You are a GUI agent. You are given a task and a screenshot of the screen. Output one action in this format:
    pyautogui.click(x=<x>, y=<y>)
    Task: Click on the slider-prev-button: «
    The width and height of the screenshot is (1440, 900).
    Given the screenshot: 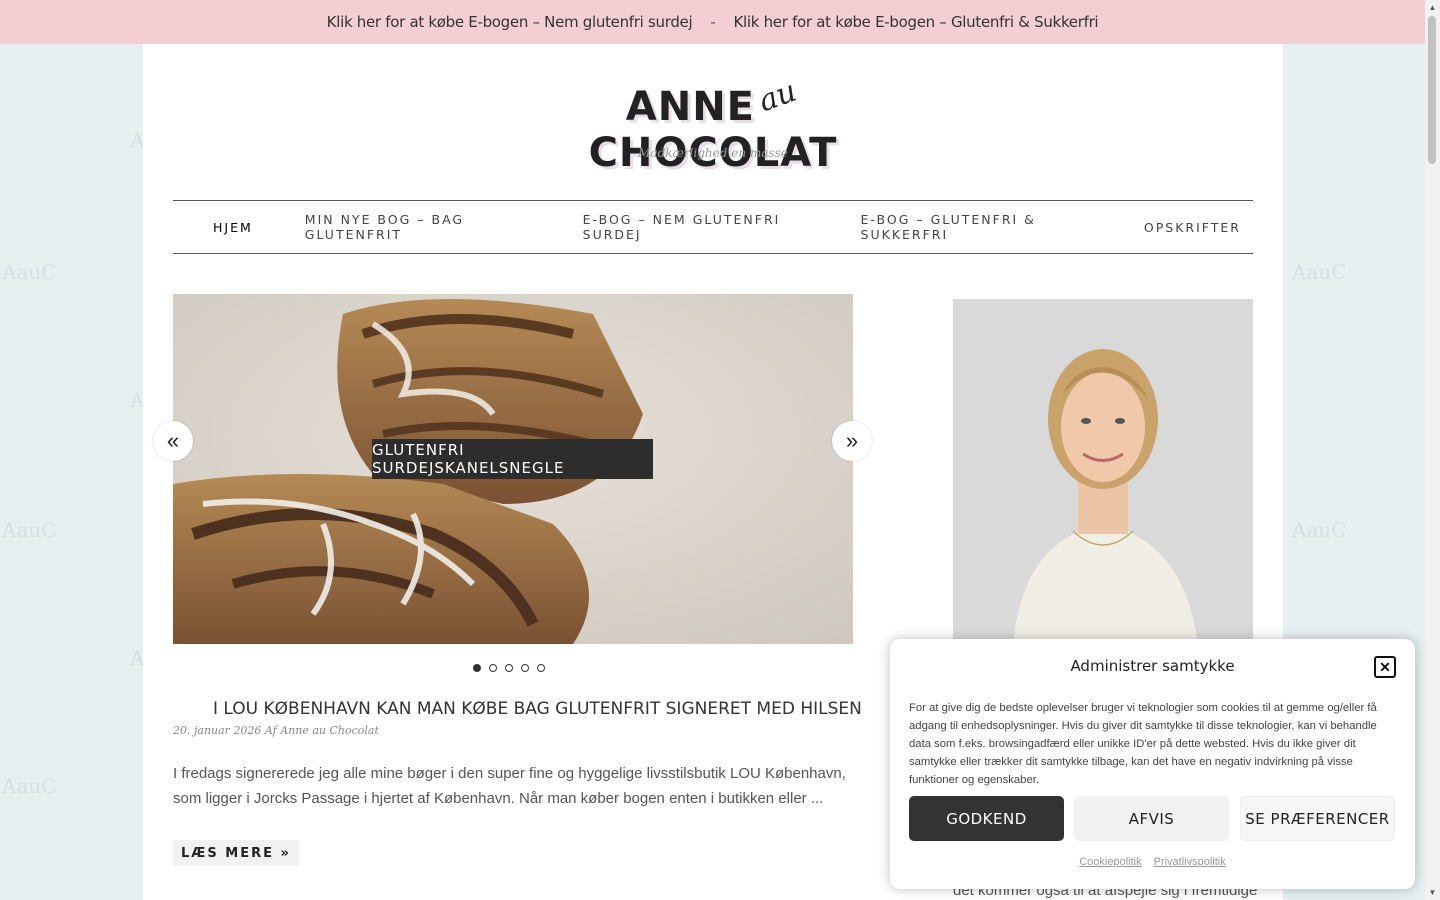 What is the action you would take?
    pyautogui.click(x=173, y=441)
    